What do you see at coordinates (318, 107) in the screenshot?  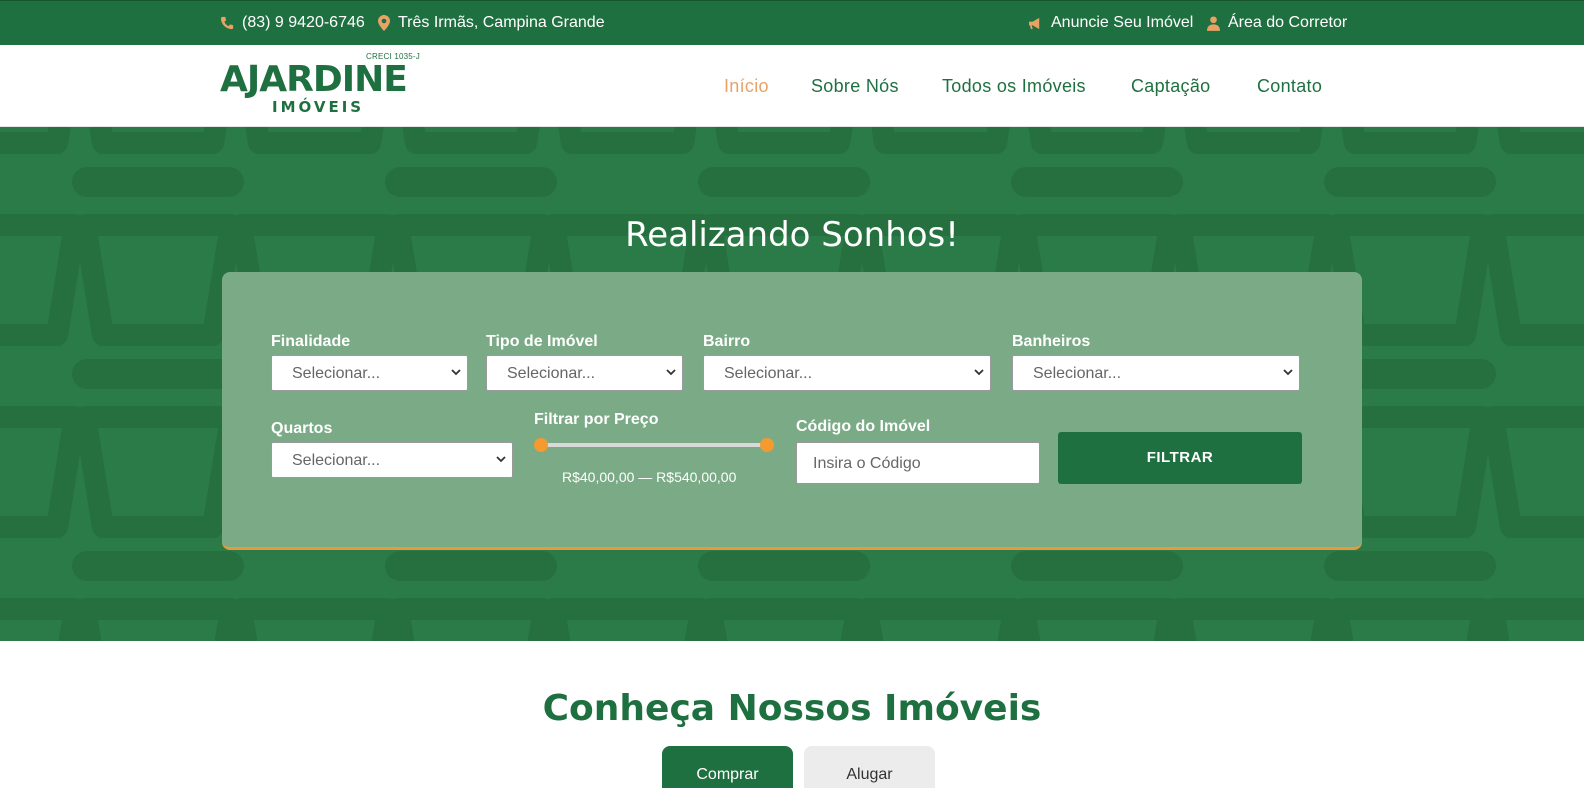 I see `logo-subtitle: IMÓVEIS` at bounding box center [318, 107].